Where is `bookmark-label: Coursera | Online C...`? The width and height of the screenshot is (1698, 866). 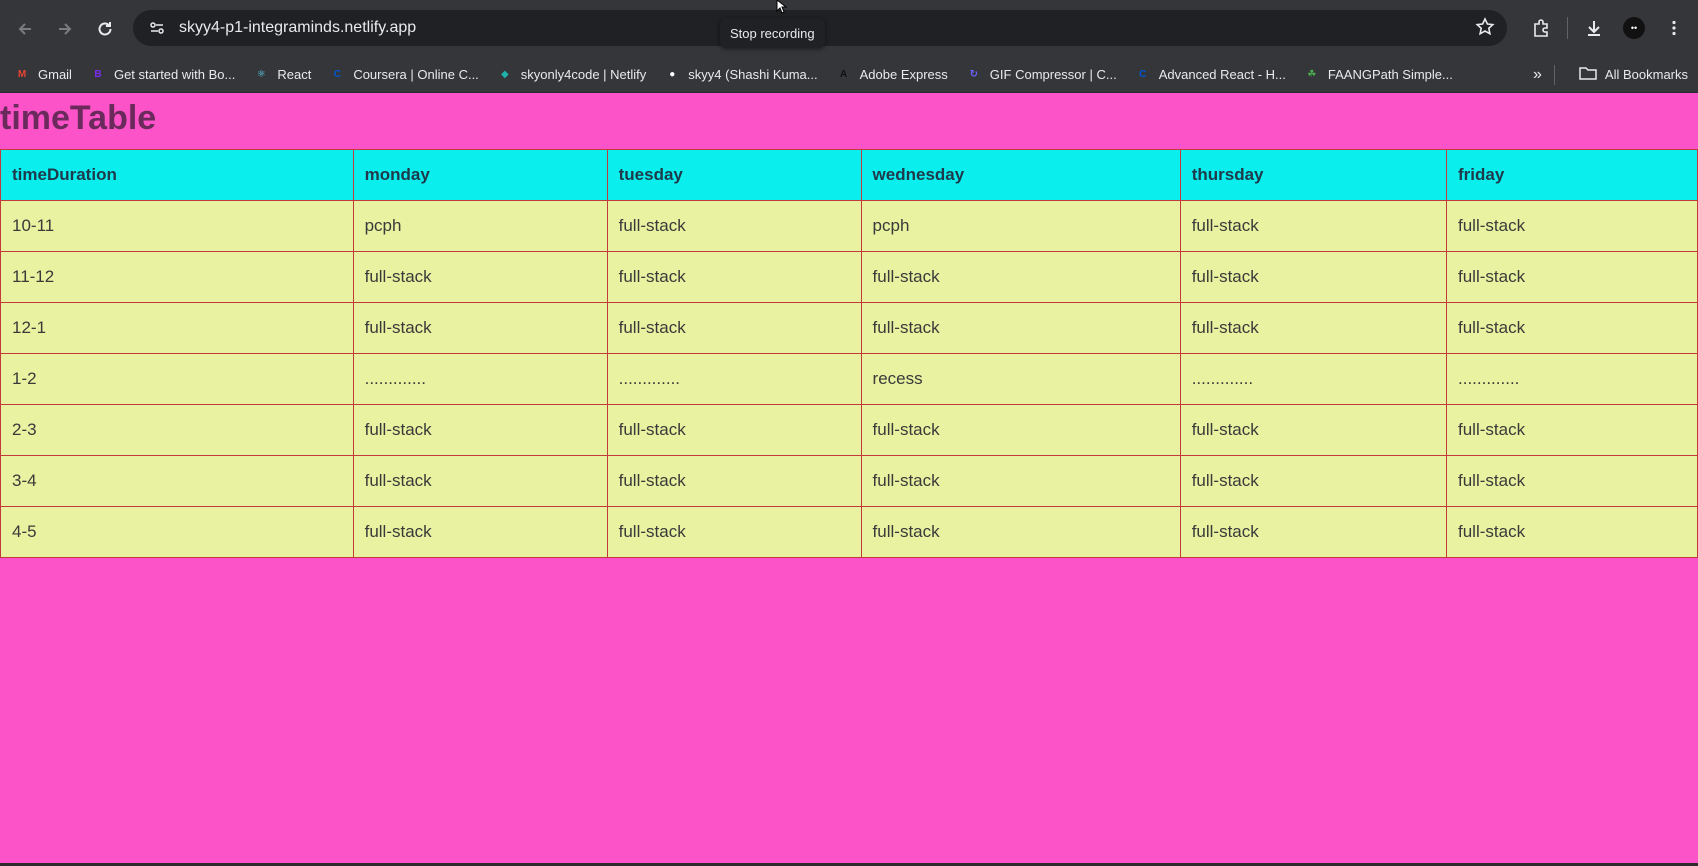
bookmark-label: Coursera | Online C... is located at coordinates (416, 74).